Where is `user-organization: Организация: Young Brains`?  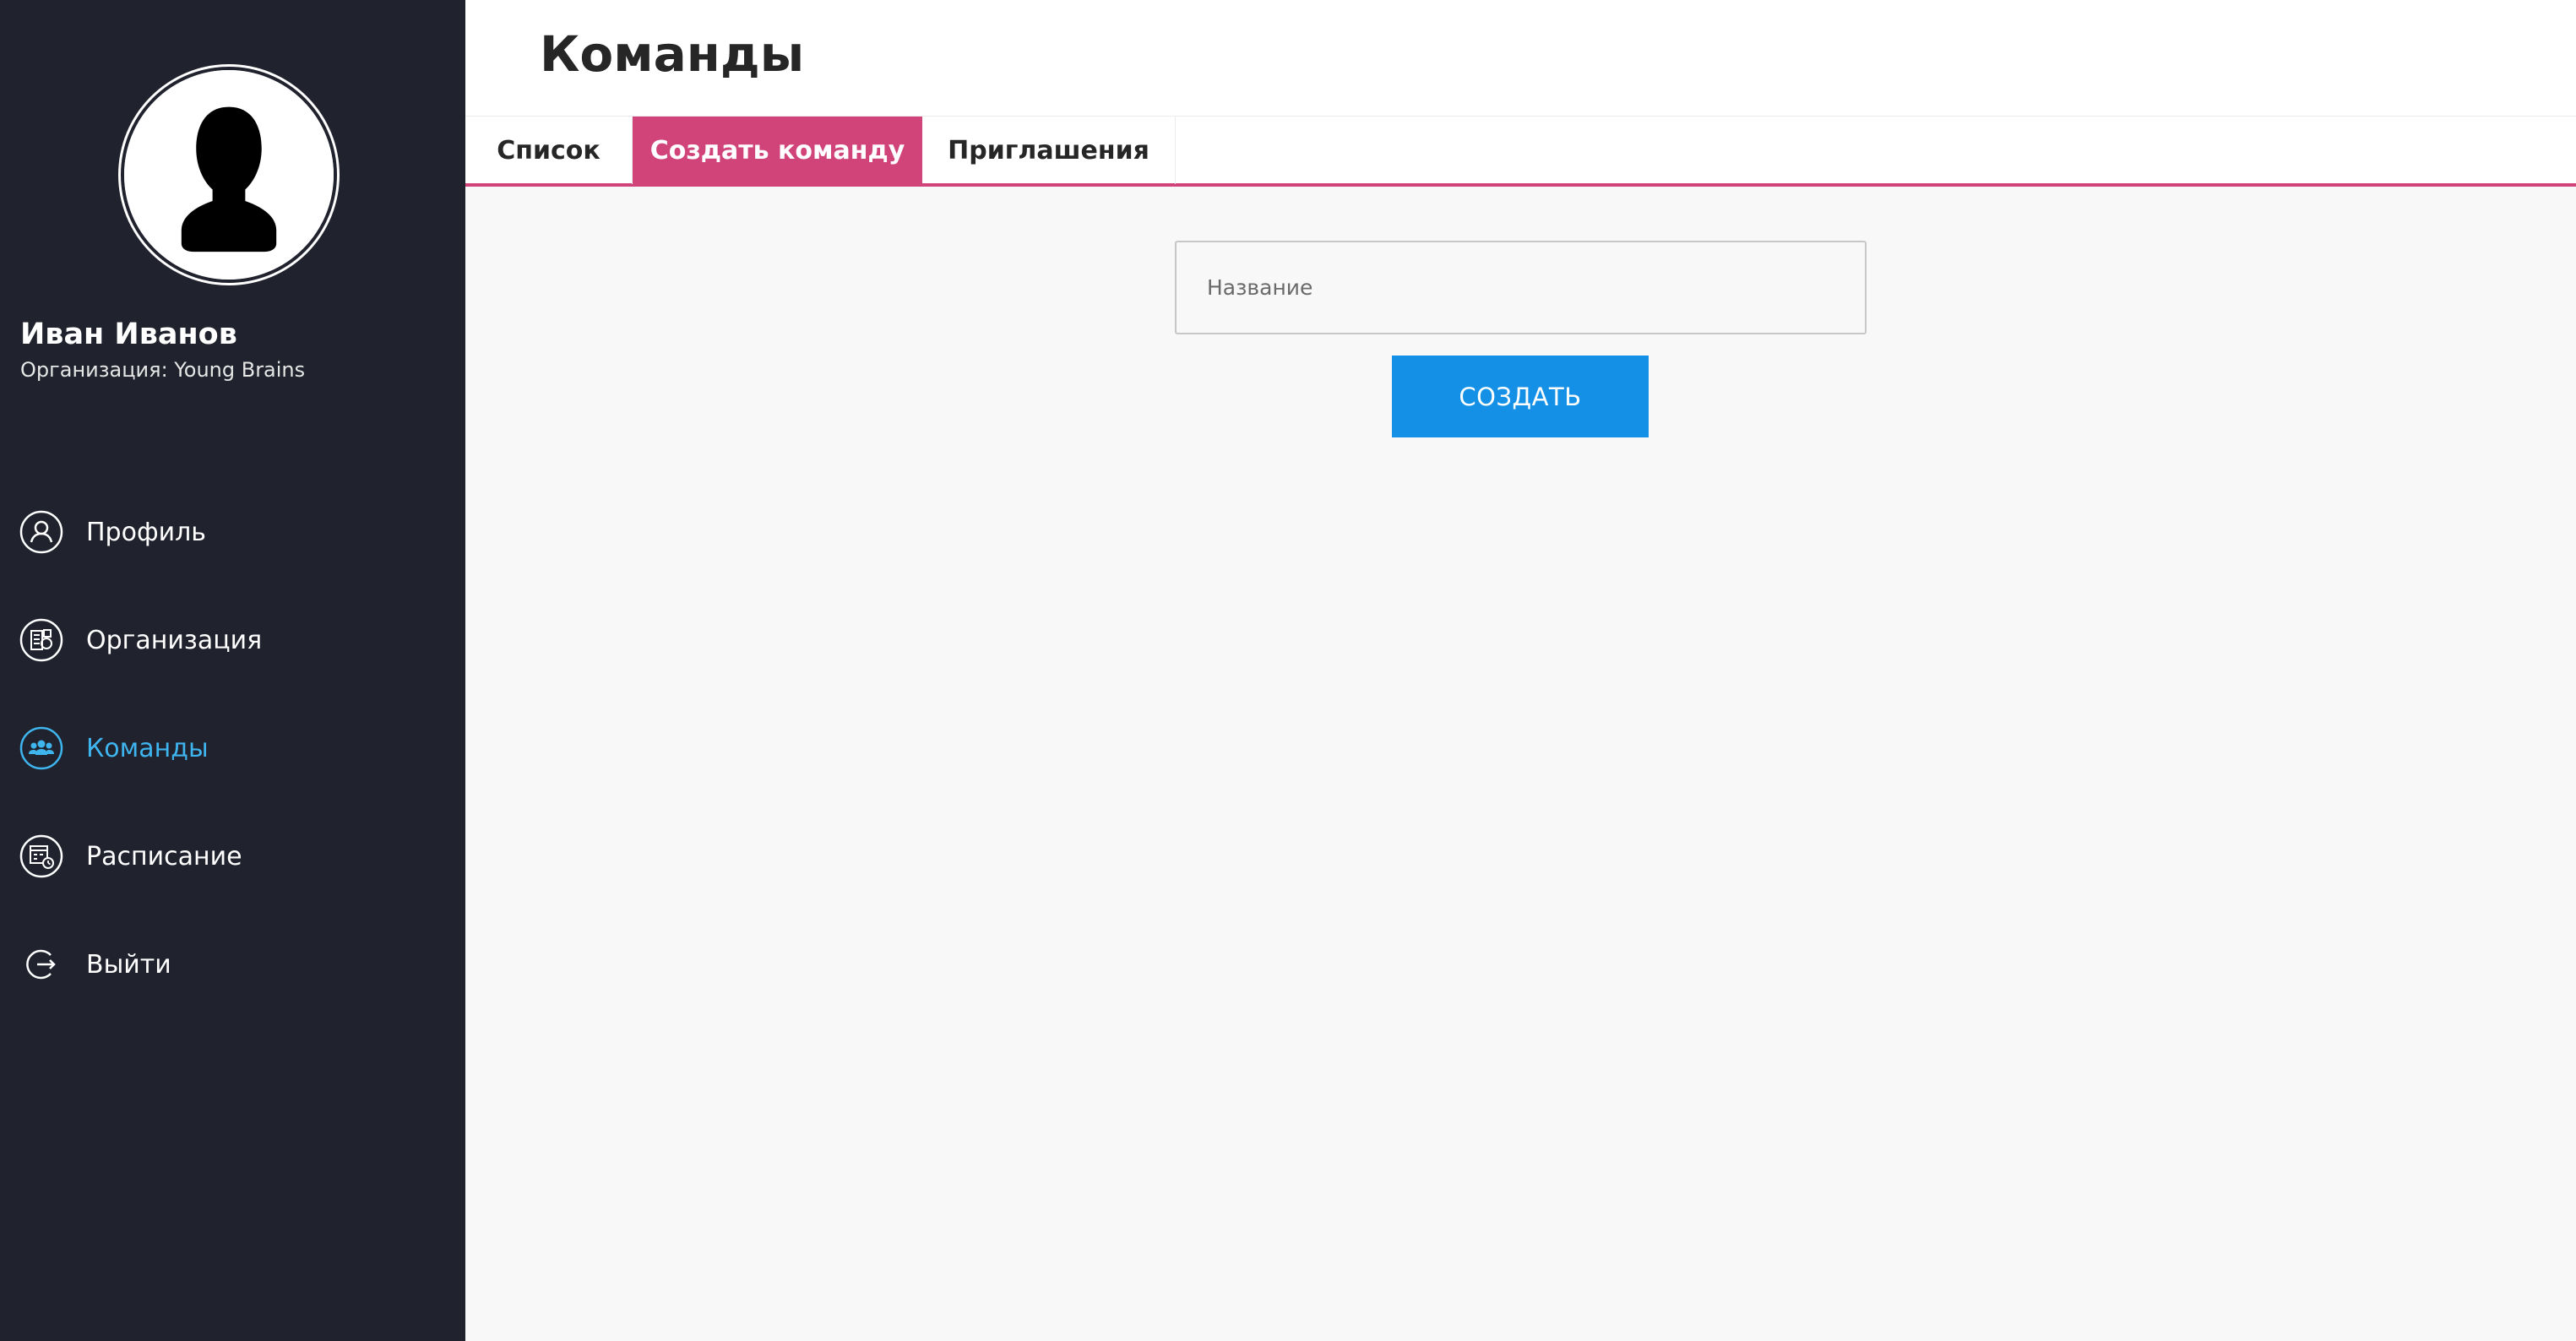 user-organization: Организация: Young Brains is located at coordinates (163, 370).